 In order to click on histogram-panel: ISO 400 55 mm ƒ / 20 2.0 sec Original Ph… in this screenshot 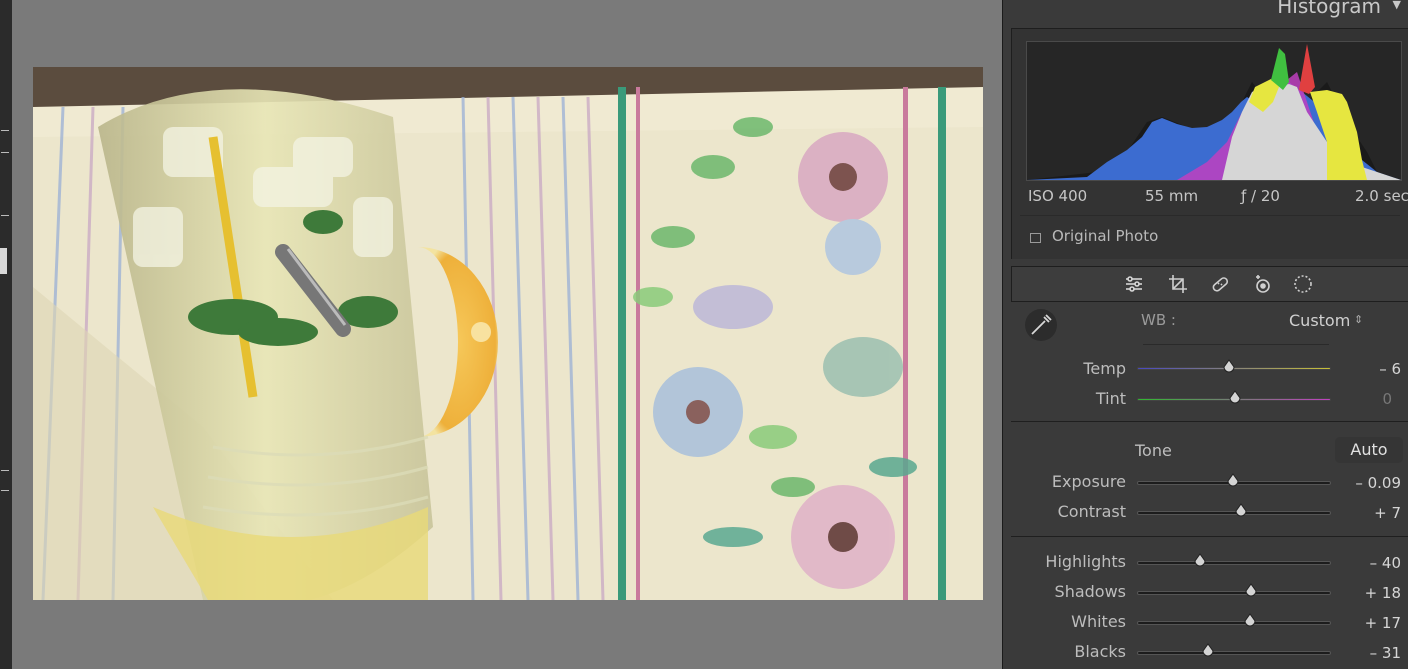, I will do `click(1209, 143)`.